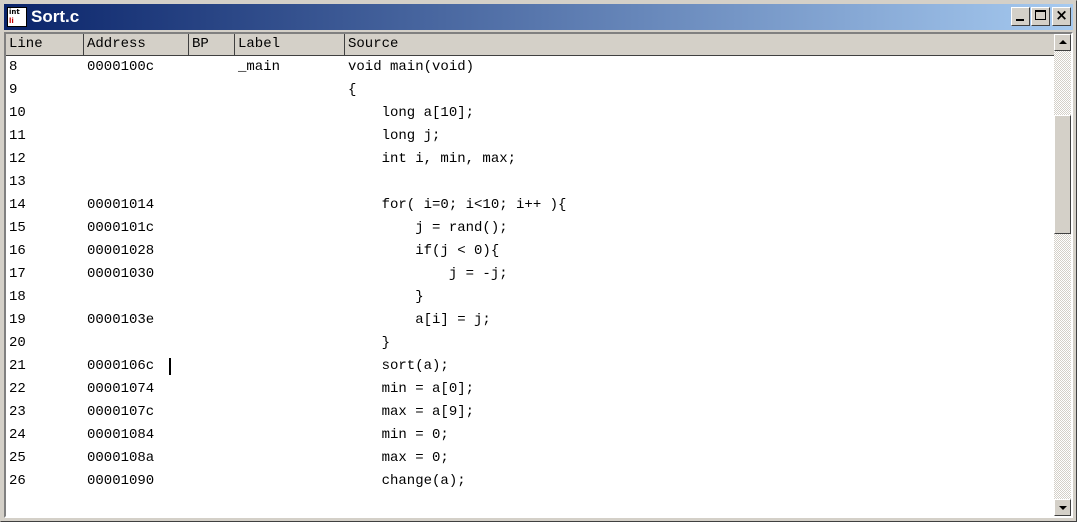  What do you see at coordinates (136, 45) in the screenshot?
I see `header-address: Address` at bounding box center [136, 45].